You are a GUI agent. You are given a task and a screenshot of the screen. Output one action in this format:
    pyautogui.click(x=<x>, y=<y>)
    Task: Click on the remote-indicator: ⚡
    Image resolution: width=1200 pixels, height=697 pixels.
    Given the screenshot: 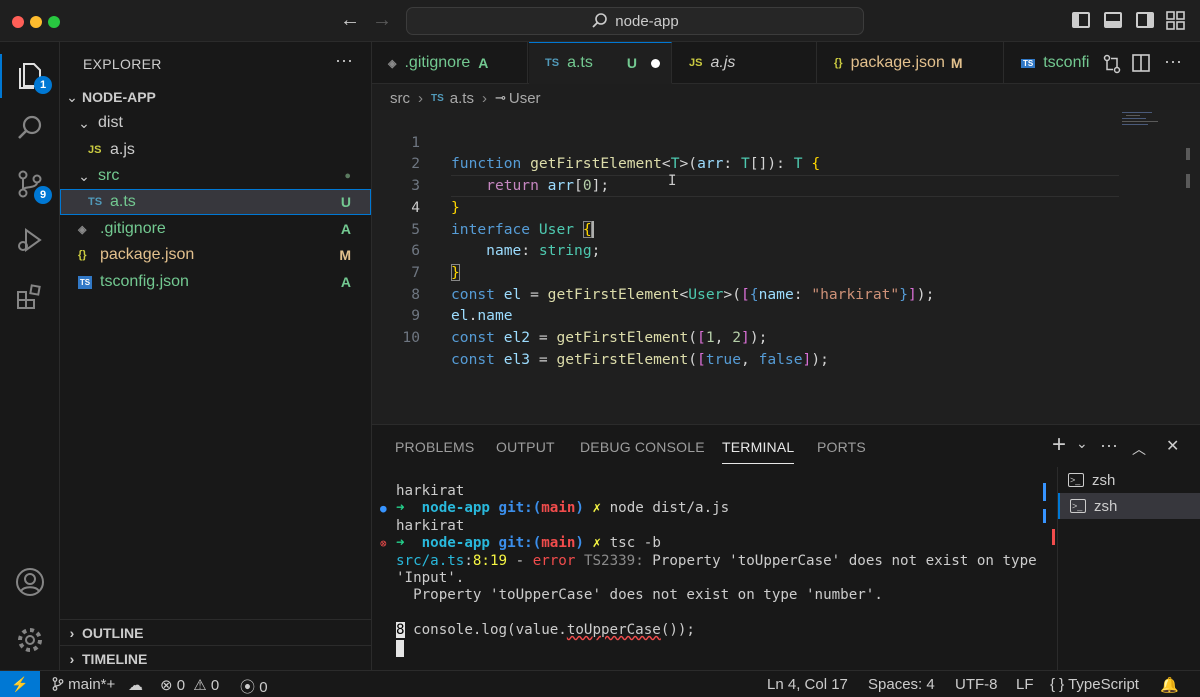 What is the action you would take?
    pyautogui.click(x=20, y=684)
    